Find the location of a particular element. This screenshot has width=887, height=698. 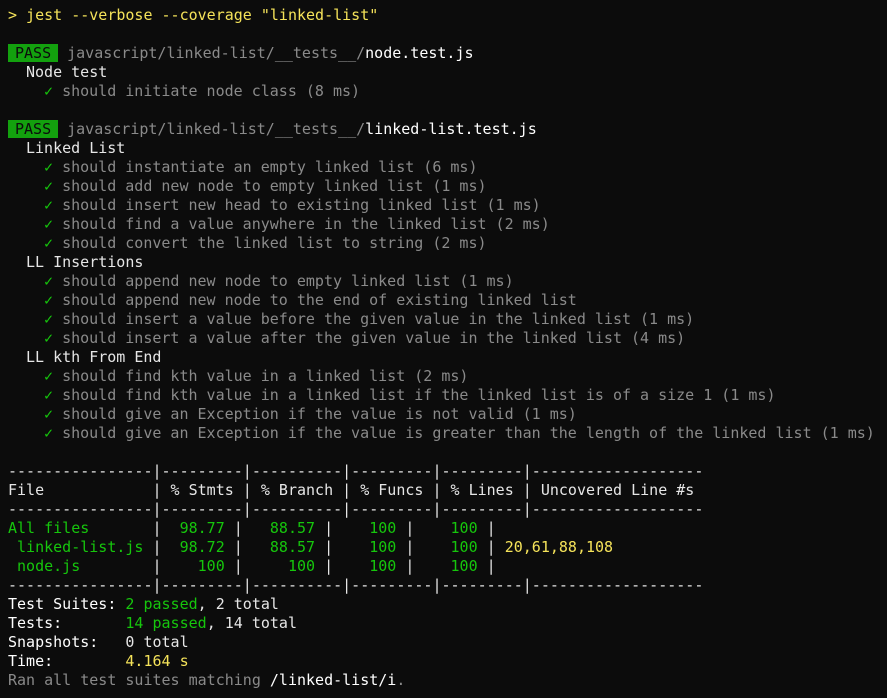

coverage-uncovered: 20,61,88,108 is located at coordinates (554, 547).